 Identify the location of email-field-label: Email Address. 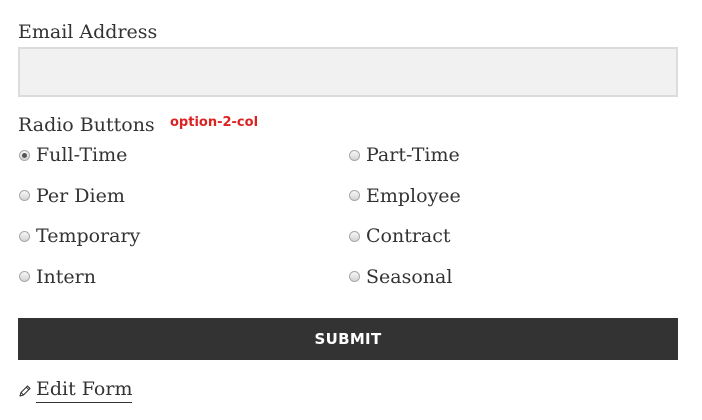
(88, 32).